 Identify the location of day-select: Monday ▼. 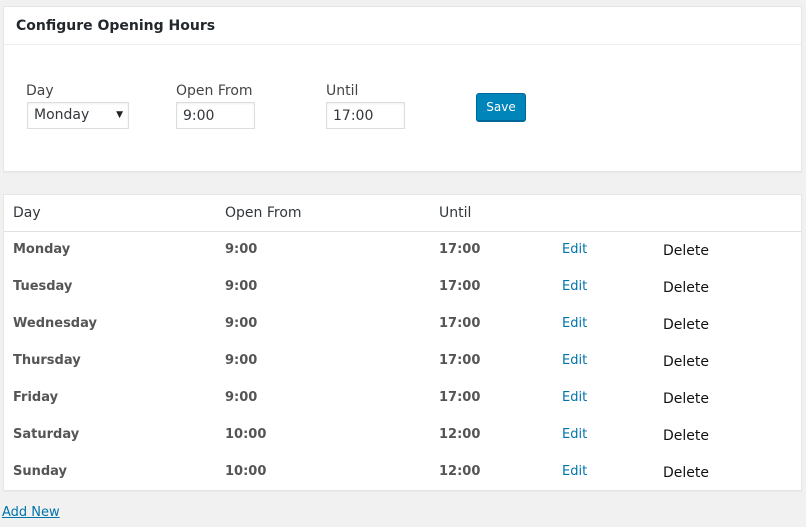
(78, 115).